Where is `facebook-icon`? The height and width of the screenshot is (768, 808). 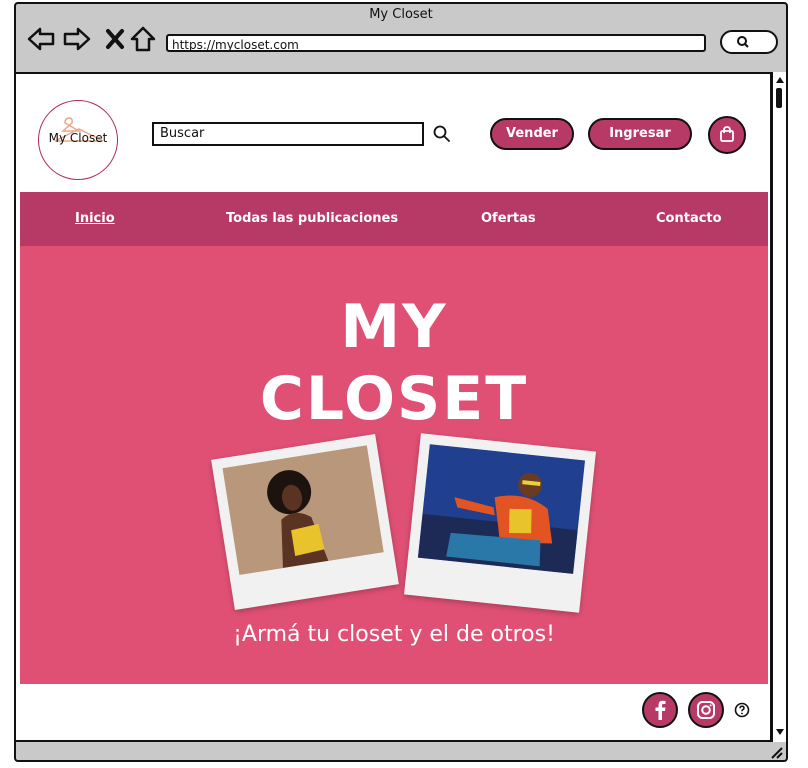 facebook-icon is located at coordinates (660, 710).